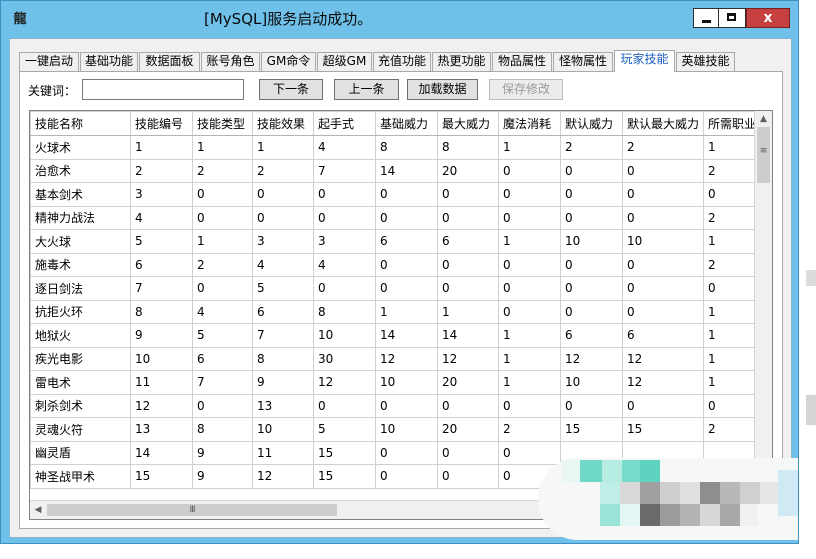 This screenshot has width=816, height=559. I want to click on maximize-button, so click(732, 18).